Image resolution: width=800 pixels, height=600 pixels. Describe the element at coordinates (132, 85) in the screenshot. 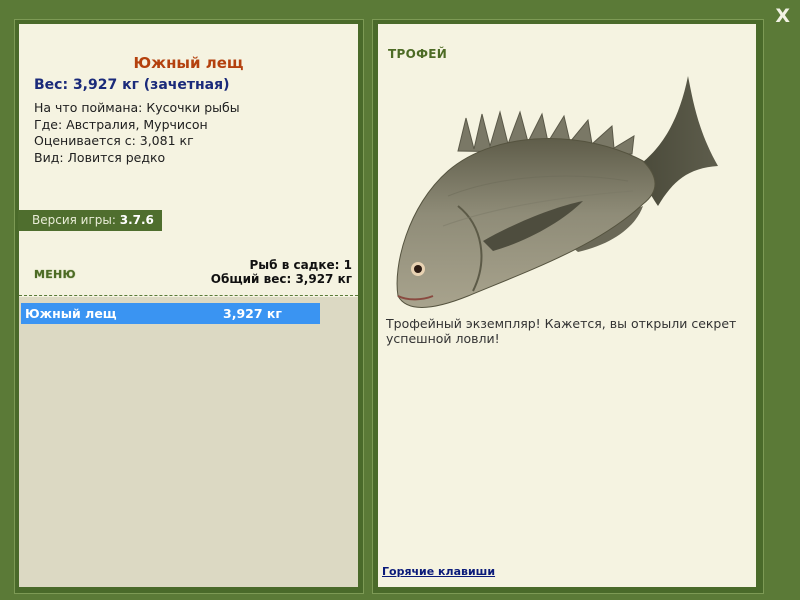

I see `fish-weight: Вес: 3,927 кг (зачетная)` at that location.